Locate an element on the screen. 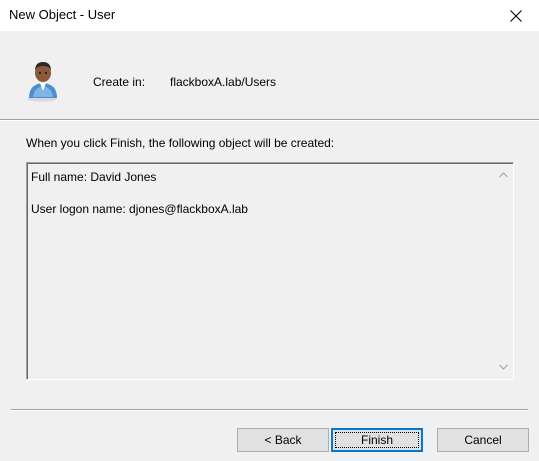  scroll-down-button is located at coordinates (503, 366).